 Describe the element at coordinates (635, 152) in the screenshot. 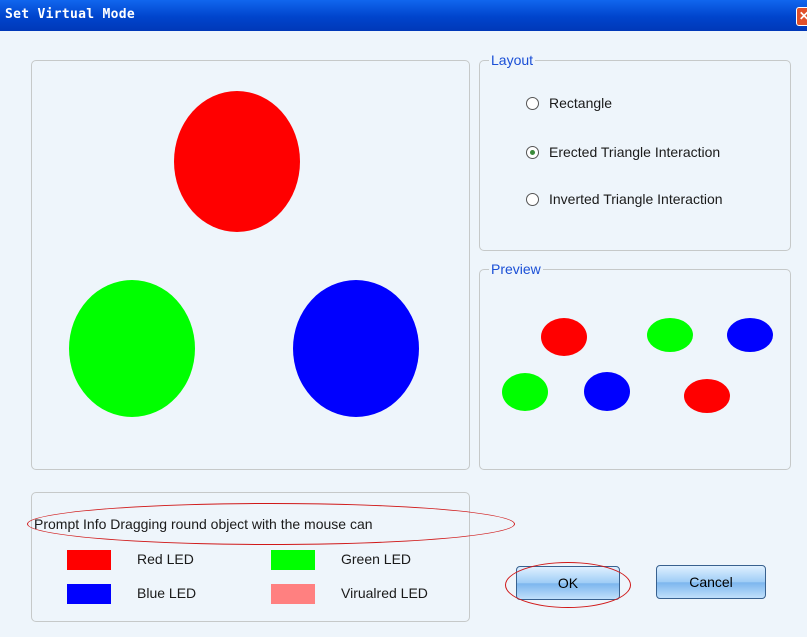

I see `radio-label: Erected Triangle Interaction` at that location.